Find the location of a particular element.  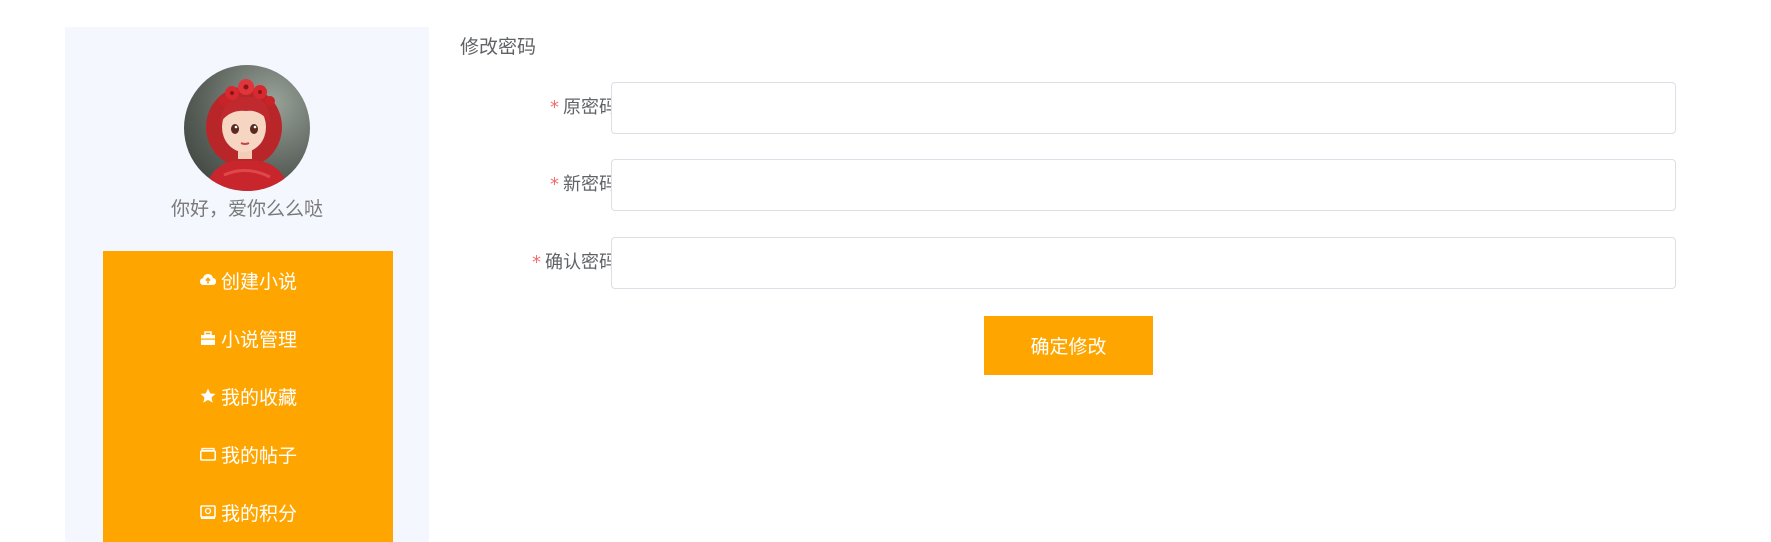

old-password-input is located at coordinates (1143, 108).